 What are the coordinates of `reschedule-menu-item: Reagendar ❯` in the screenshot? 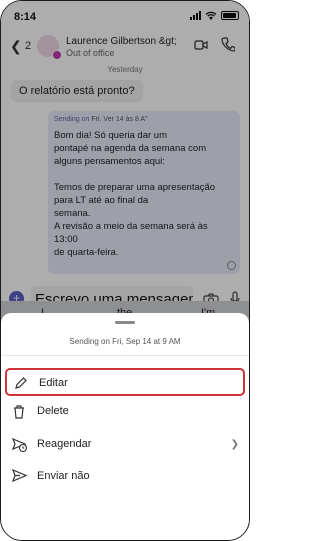 It's located at (125, 445).